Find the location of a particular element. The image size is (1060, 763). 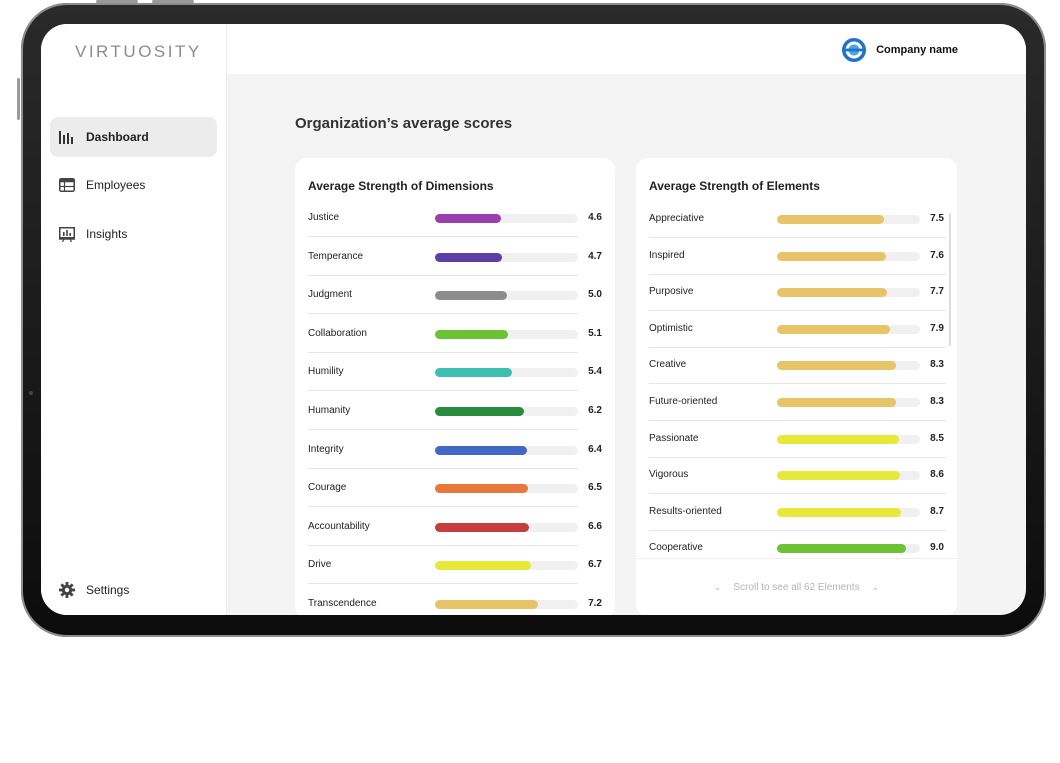

score-label: Humility is located at coordinates (326, 372).